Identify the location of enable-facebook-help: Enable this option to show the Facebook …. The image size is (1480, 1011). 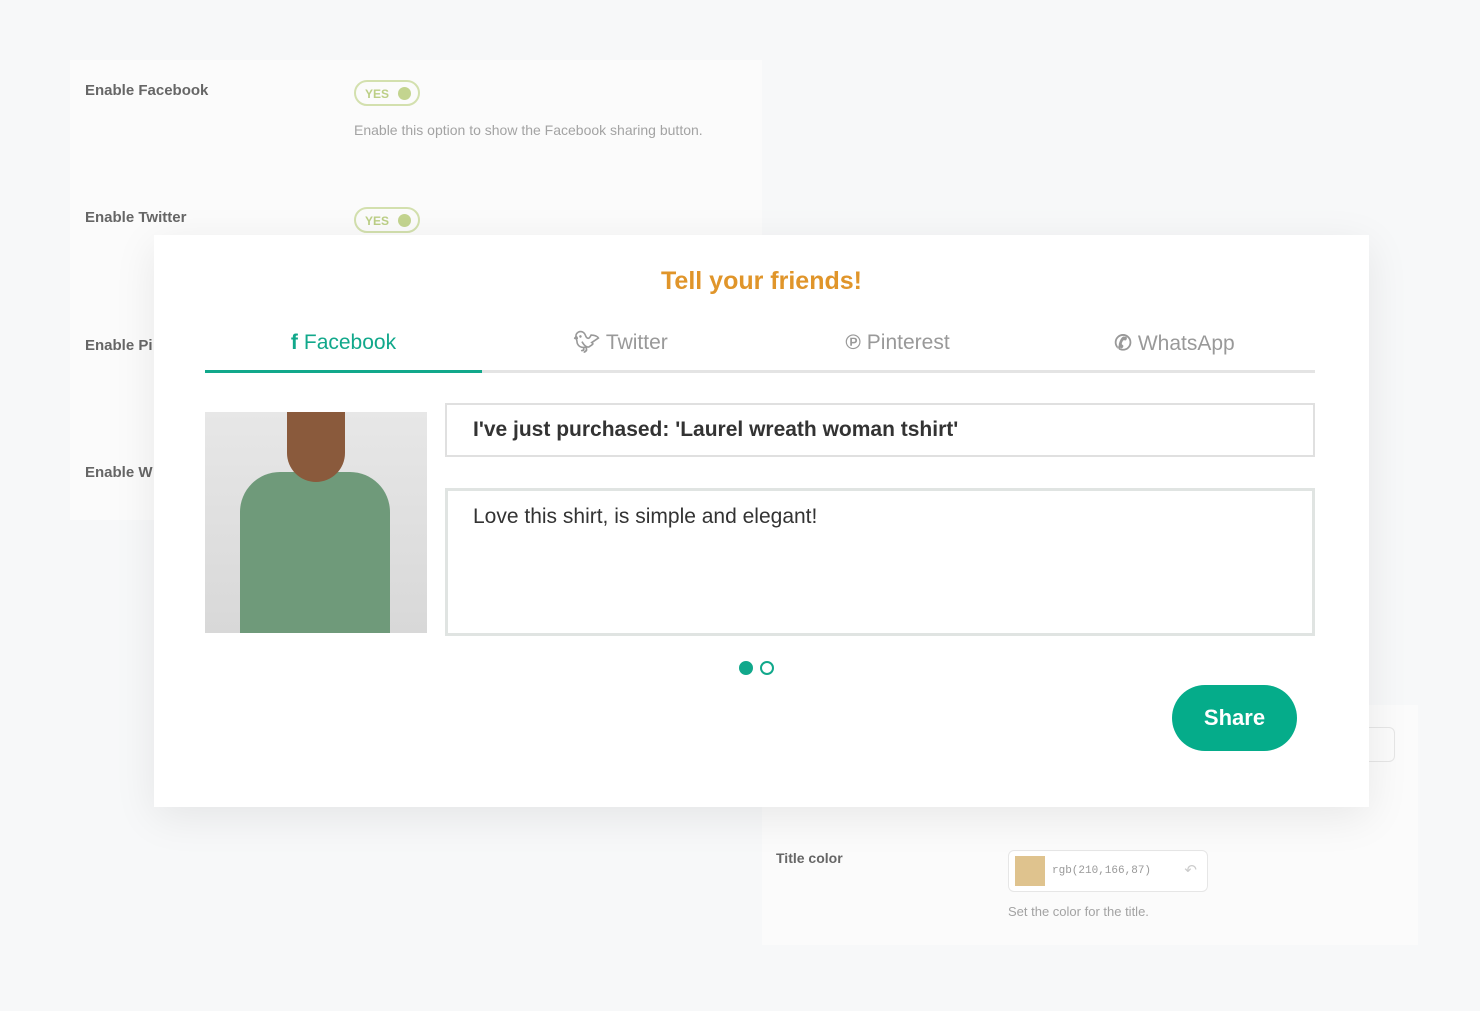
(528, 130).